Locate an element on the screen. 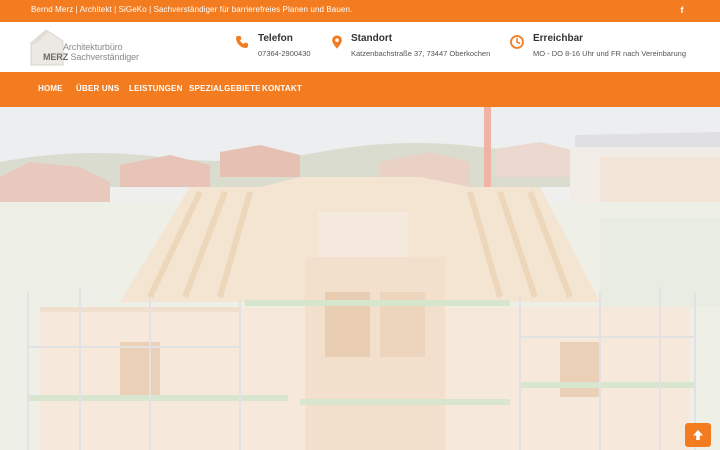 The image size is (720, 450). nav-item-leistungen: LEISTUNGEN is located at coordinates (156, 88).